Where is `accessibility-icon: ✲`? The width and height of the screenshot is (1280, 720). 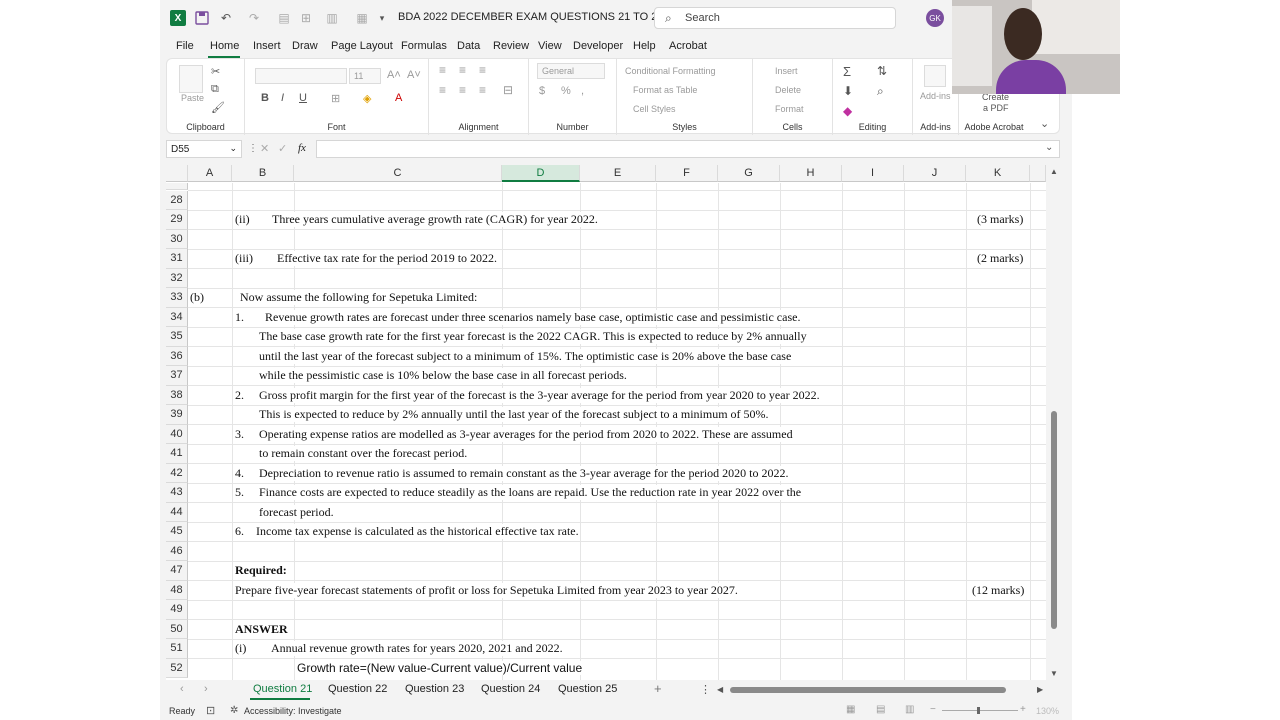
accessibility-icon: ✲ is located at coordinates (234, 710).